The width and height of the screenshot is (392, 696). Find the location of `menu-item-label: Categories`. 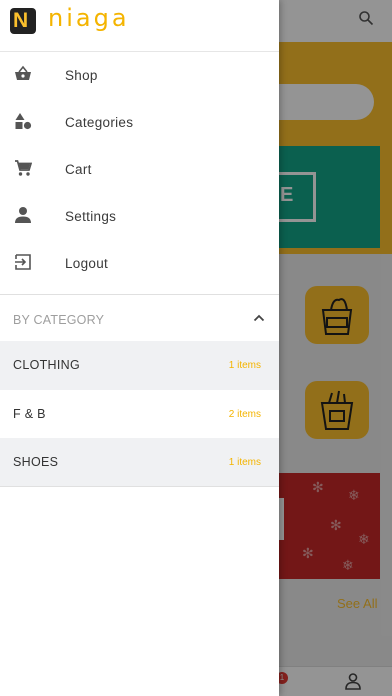

menu-item-label: Categories is located at coordinates (99, 122).